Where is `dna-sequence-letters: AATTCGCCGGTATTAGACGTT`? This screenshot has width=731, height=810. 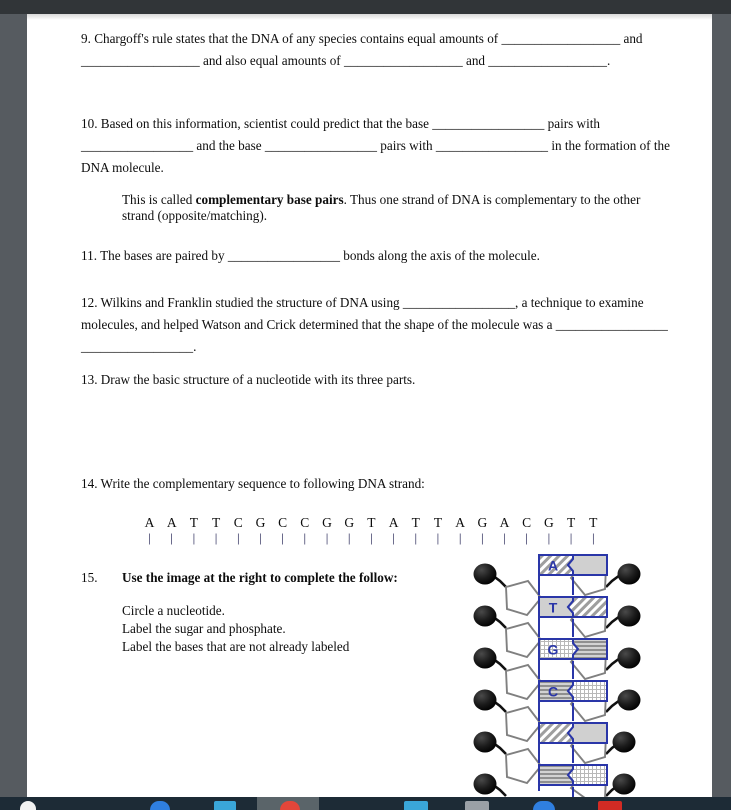 dna-sequence-letters: AATTCGCCGGTATTAGACGTT is located at coordinates (371, 523).